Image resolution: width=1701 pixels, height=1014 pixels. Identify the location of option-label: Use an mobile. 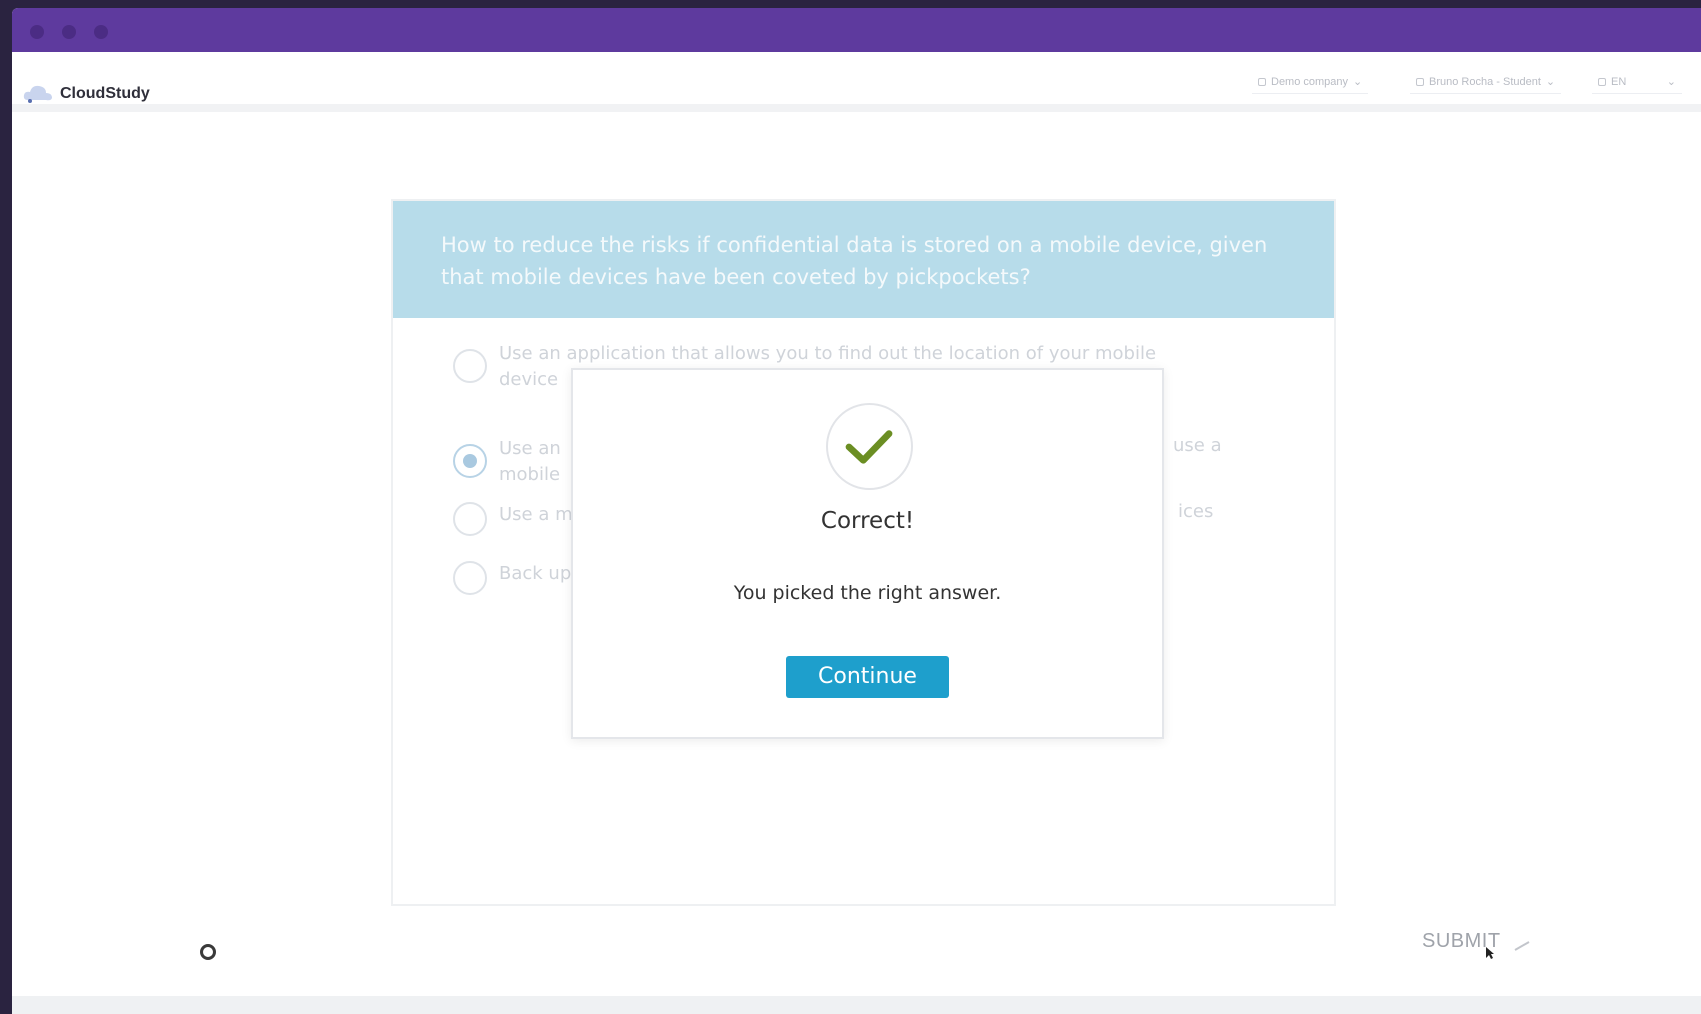
(530, 462).